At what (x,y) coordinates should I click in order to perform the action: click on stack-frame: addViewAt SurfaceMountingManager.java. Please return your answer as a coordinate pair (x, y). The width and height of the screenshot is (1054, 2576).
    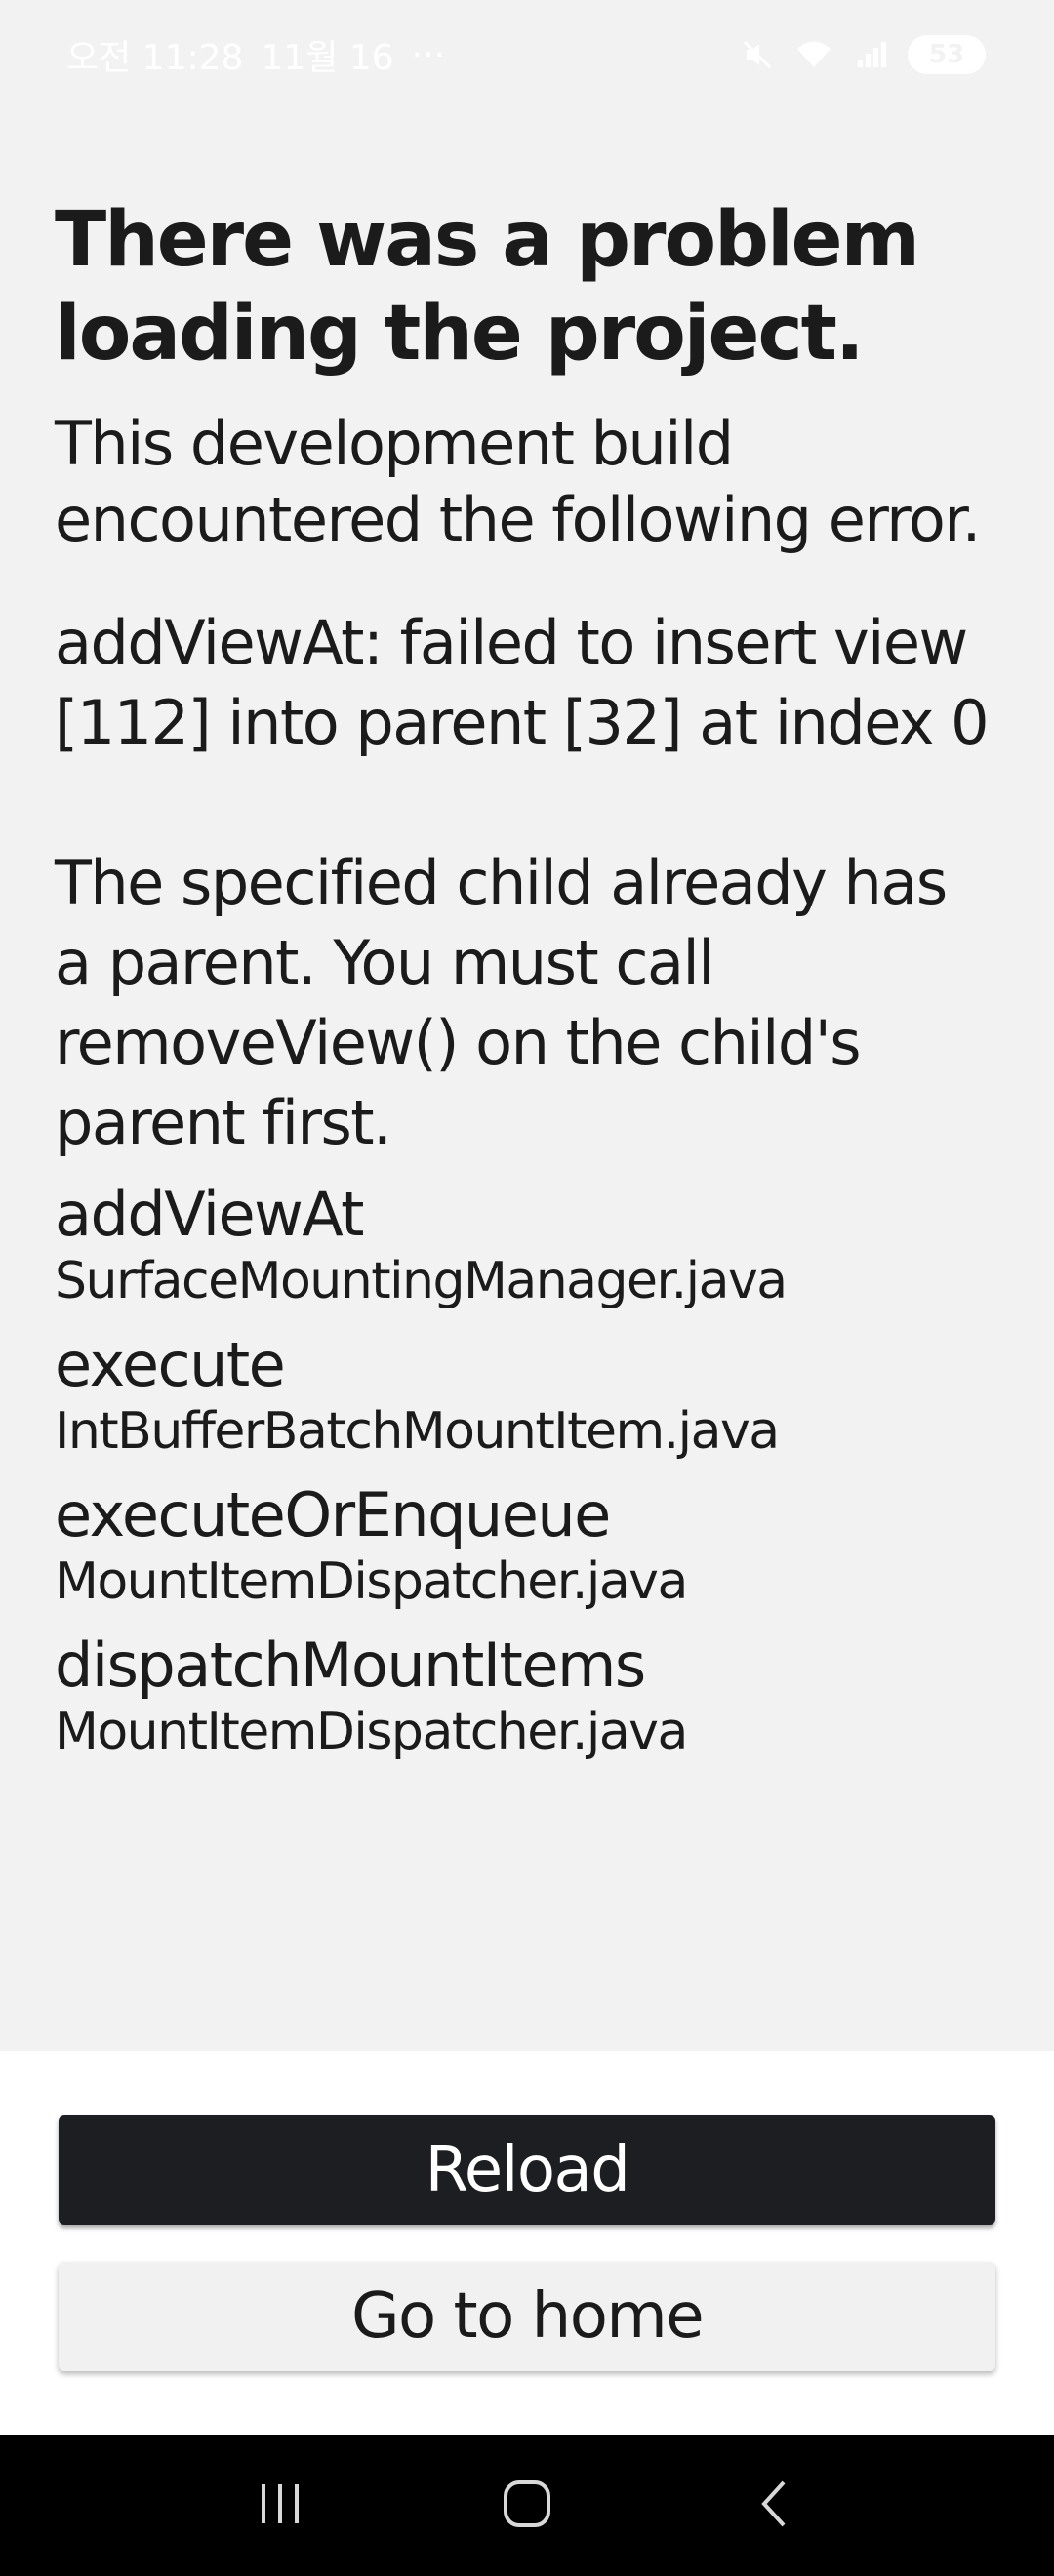
    Looking at the image, I should click on (527, 1245).